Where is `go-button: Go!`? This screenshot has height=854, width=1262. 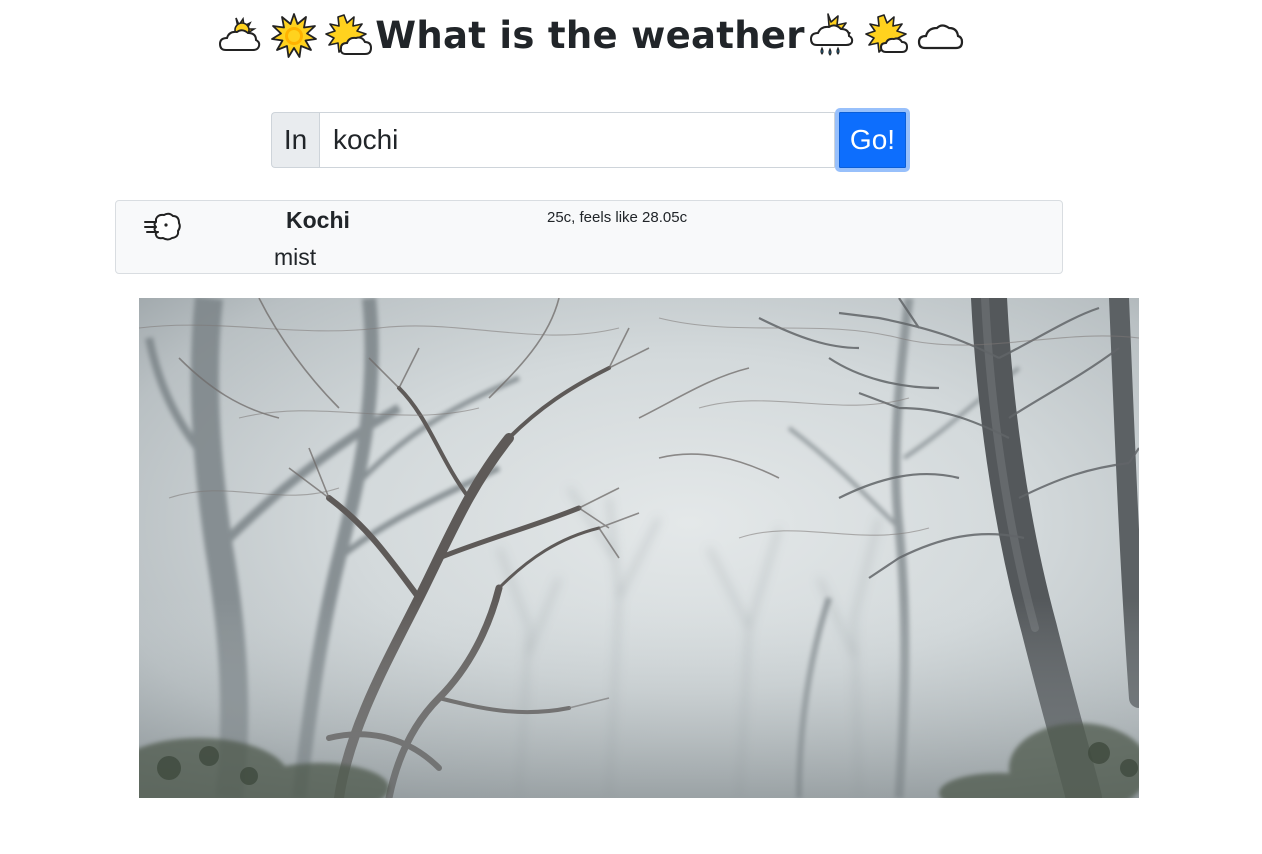
go-button: Go! is located at coordinates (872, 140).